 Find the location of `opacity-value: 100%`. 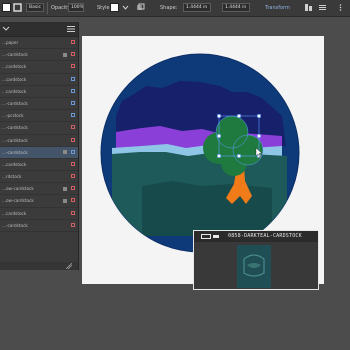

opacity-value: 100% is located at coordinates (77, 7).